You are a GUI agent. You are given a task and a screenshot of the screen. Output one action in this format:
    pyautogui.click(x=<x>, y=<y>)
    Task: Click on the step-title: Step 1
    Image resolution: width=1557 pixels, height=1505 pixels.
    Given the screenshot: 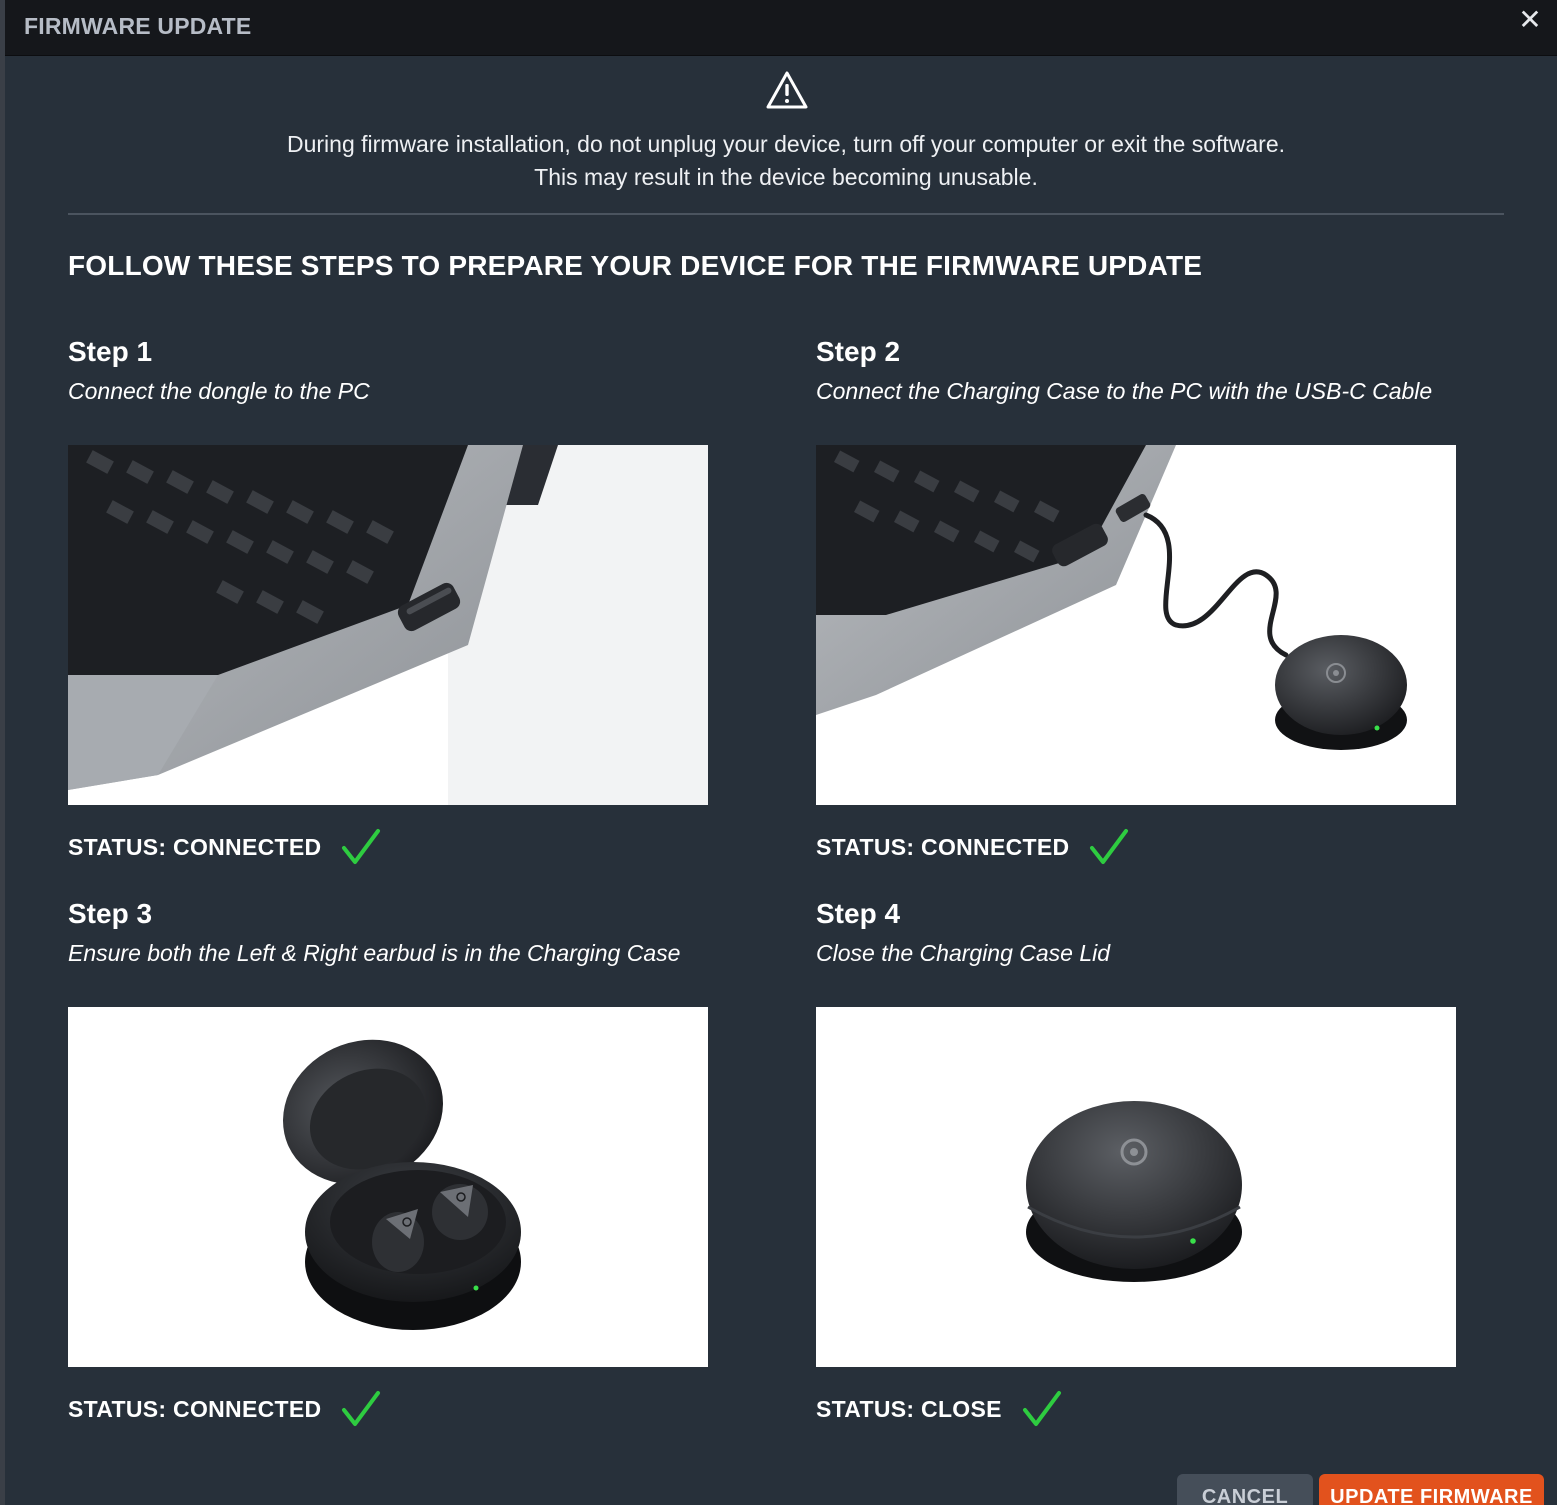 What is the action you would take?
    pyautogui.click(x=110, y=351)
    